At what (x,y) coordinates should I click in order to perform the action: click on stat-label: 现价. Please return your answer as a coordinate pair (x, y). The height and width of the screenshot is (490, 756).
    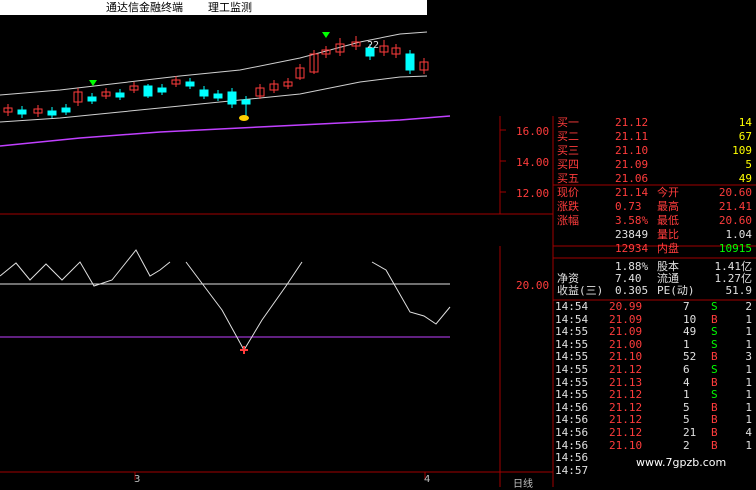
    Looking at the image, I should click on (568, 192).